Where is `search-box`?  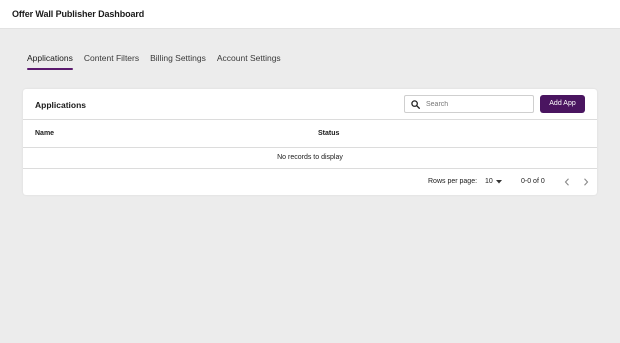 search-box is located at coordinates (469, 104).